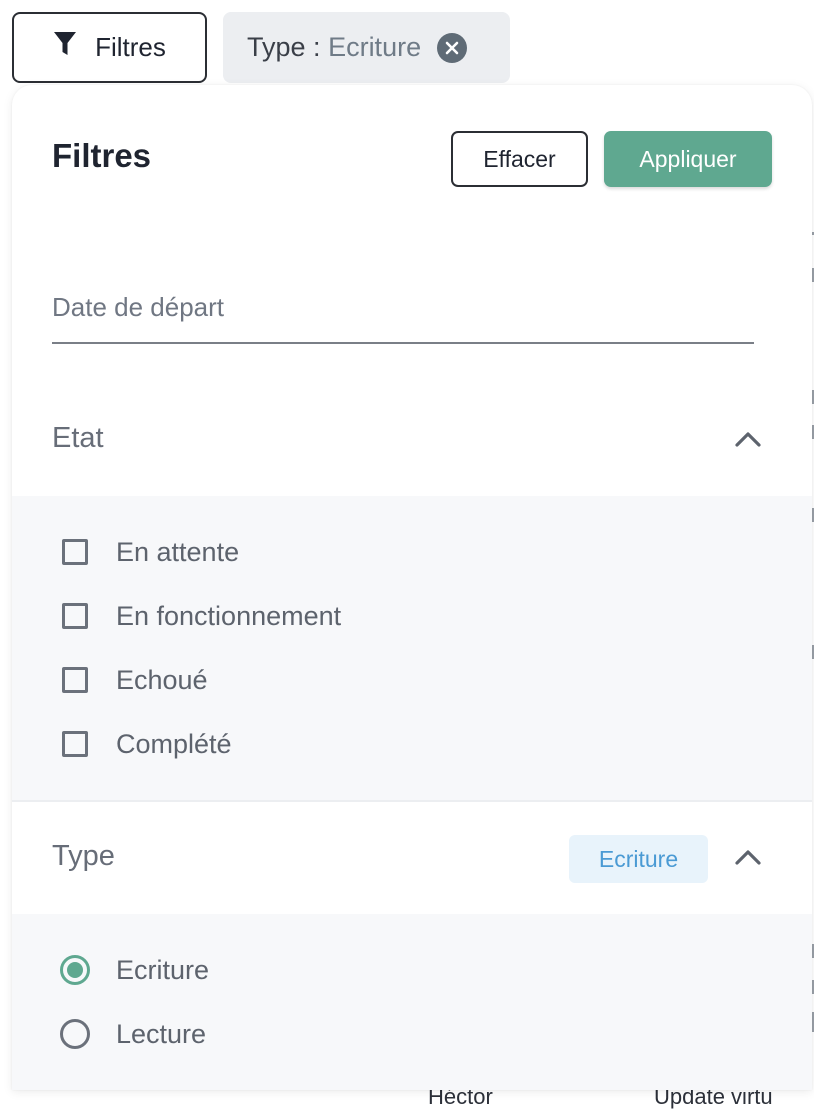 This screenshot has height=1110, width=814. What do you see at coordinates (519, 159) in the screenshot?
I see `clear-button: Effacer` at bounding box center [519, 159].